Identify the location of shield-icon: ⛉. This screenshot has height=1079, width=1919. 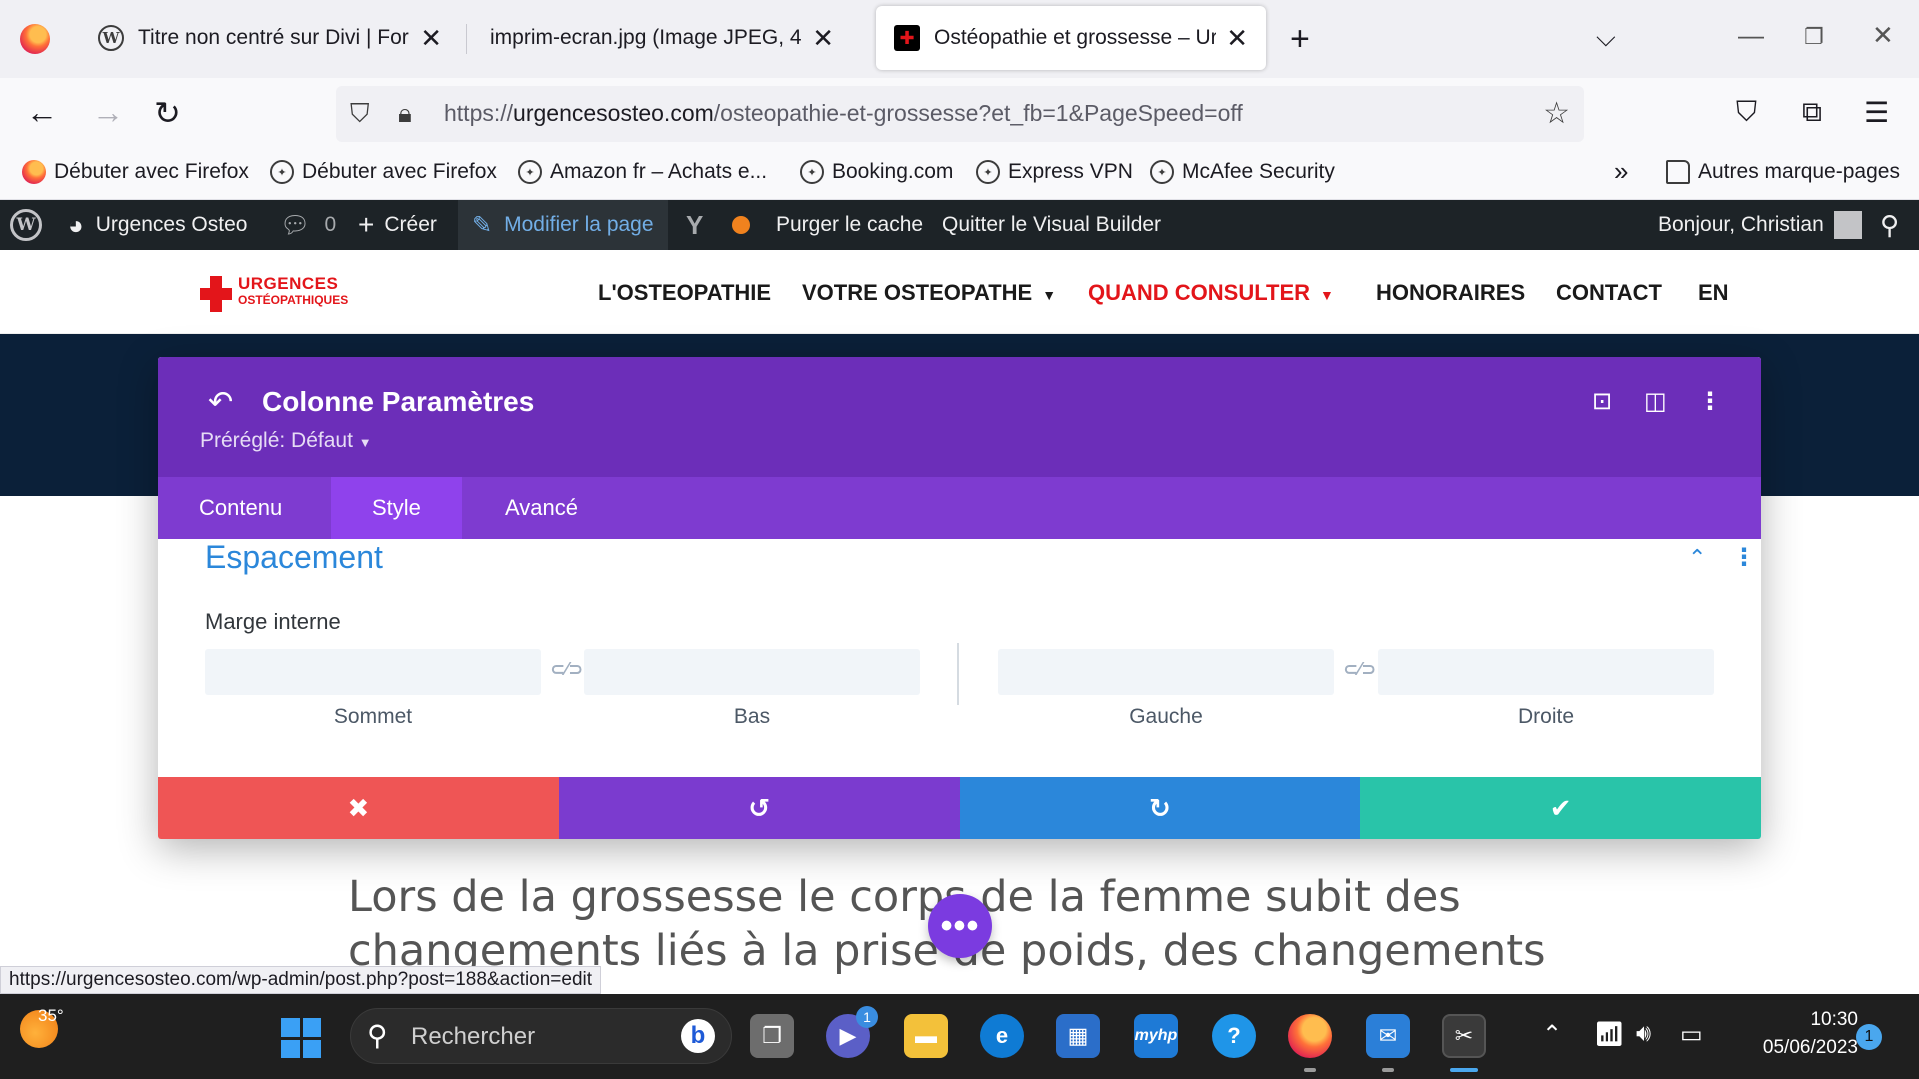
(360, 114).